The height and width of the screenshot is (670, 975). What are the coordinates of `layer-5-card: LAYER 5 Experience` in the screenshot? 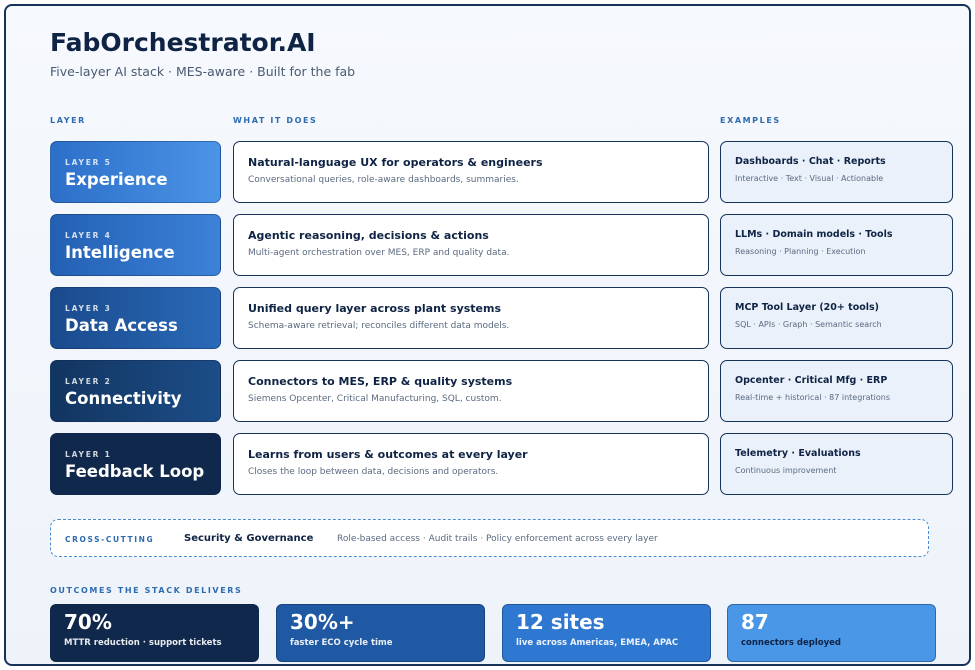 It's located at (135, 172).